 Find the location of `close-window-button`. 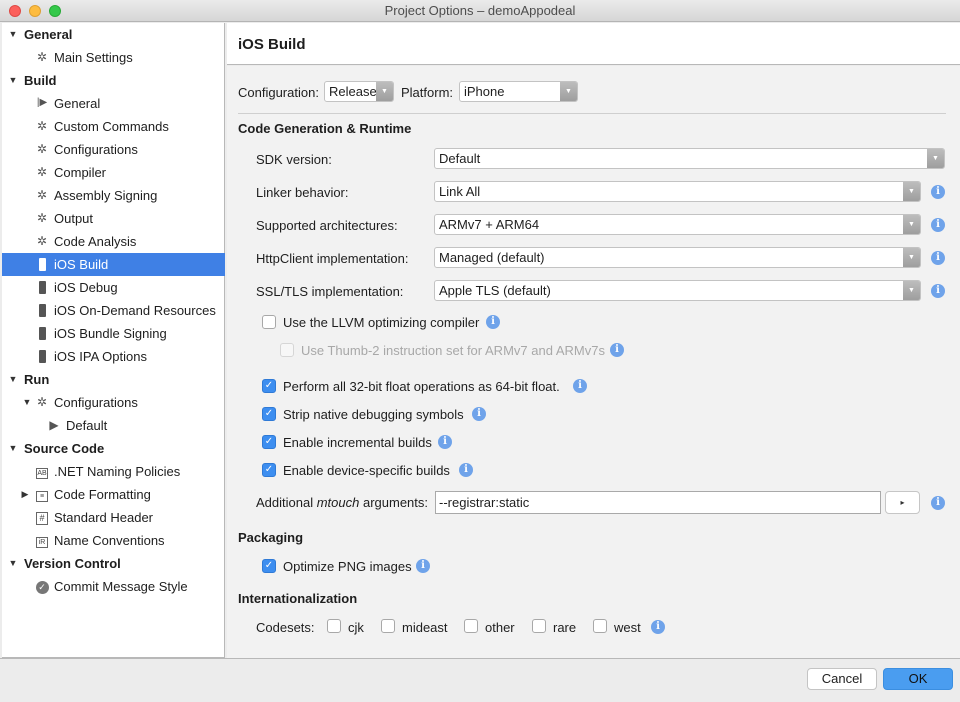

close-window-button is located at coordinates (15, 11).